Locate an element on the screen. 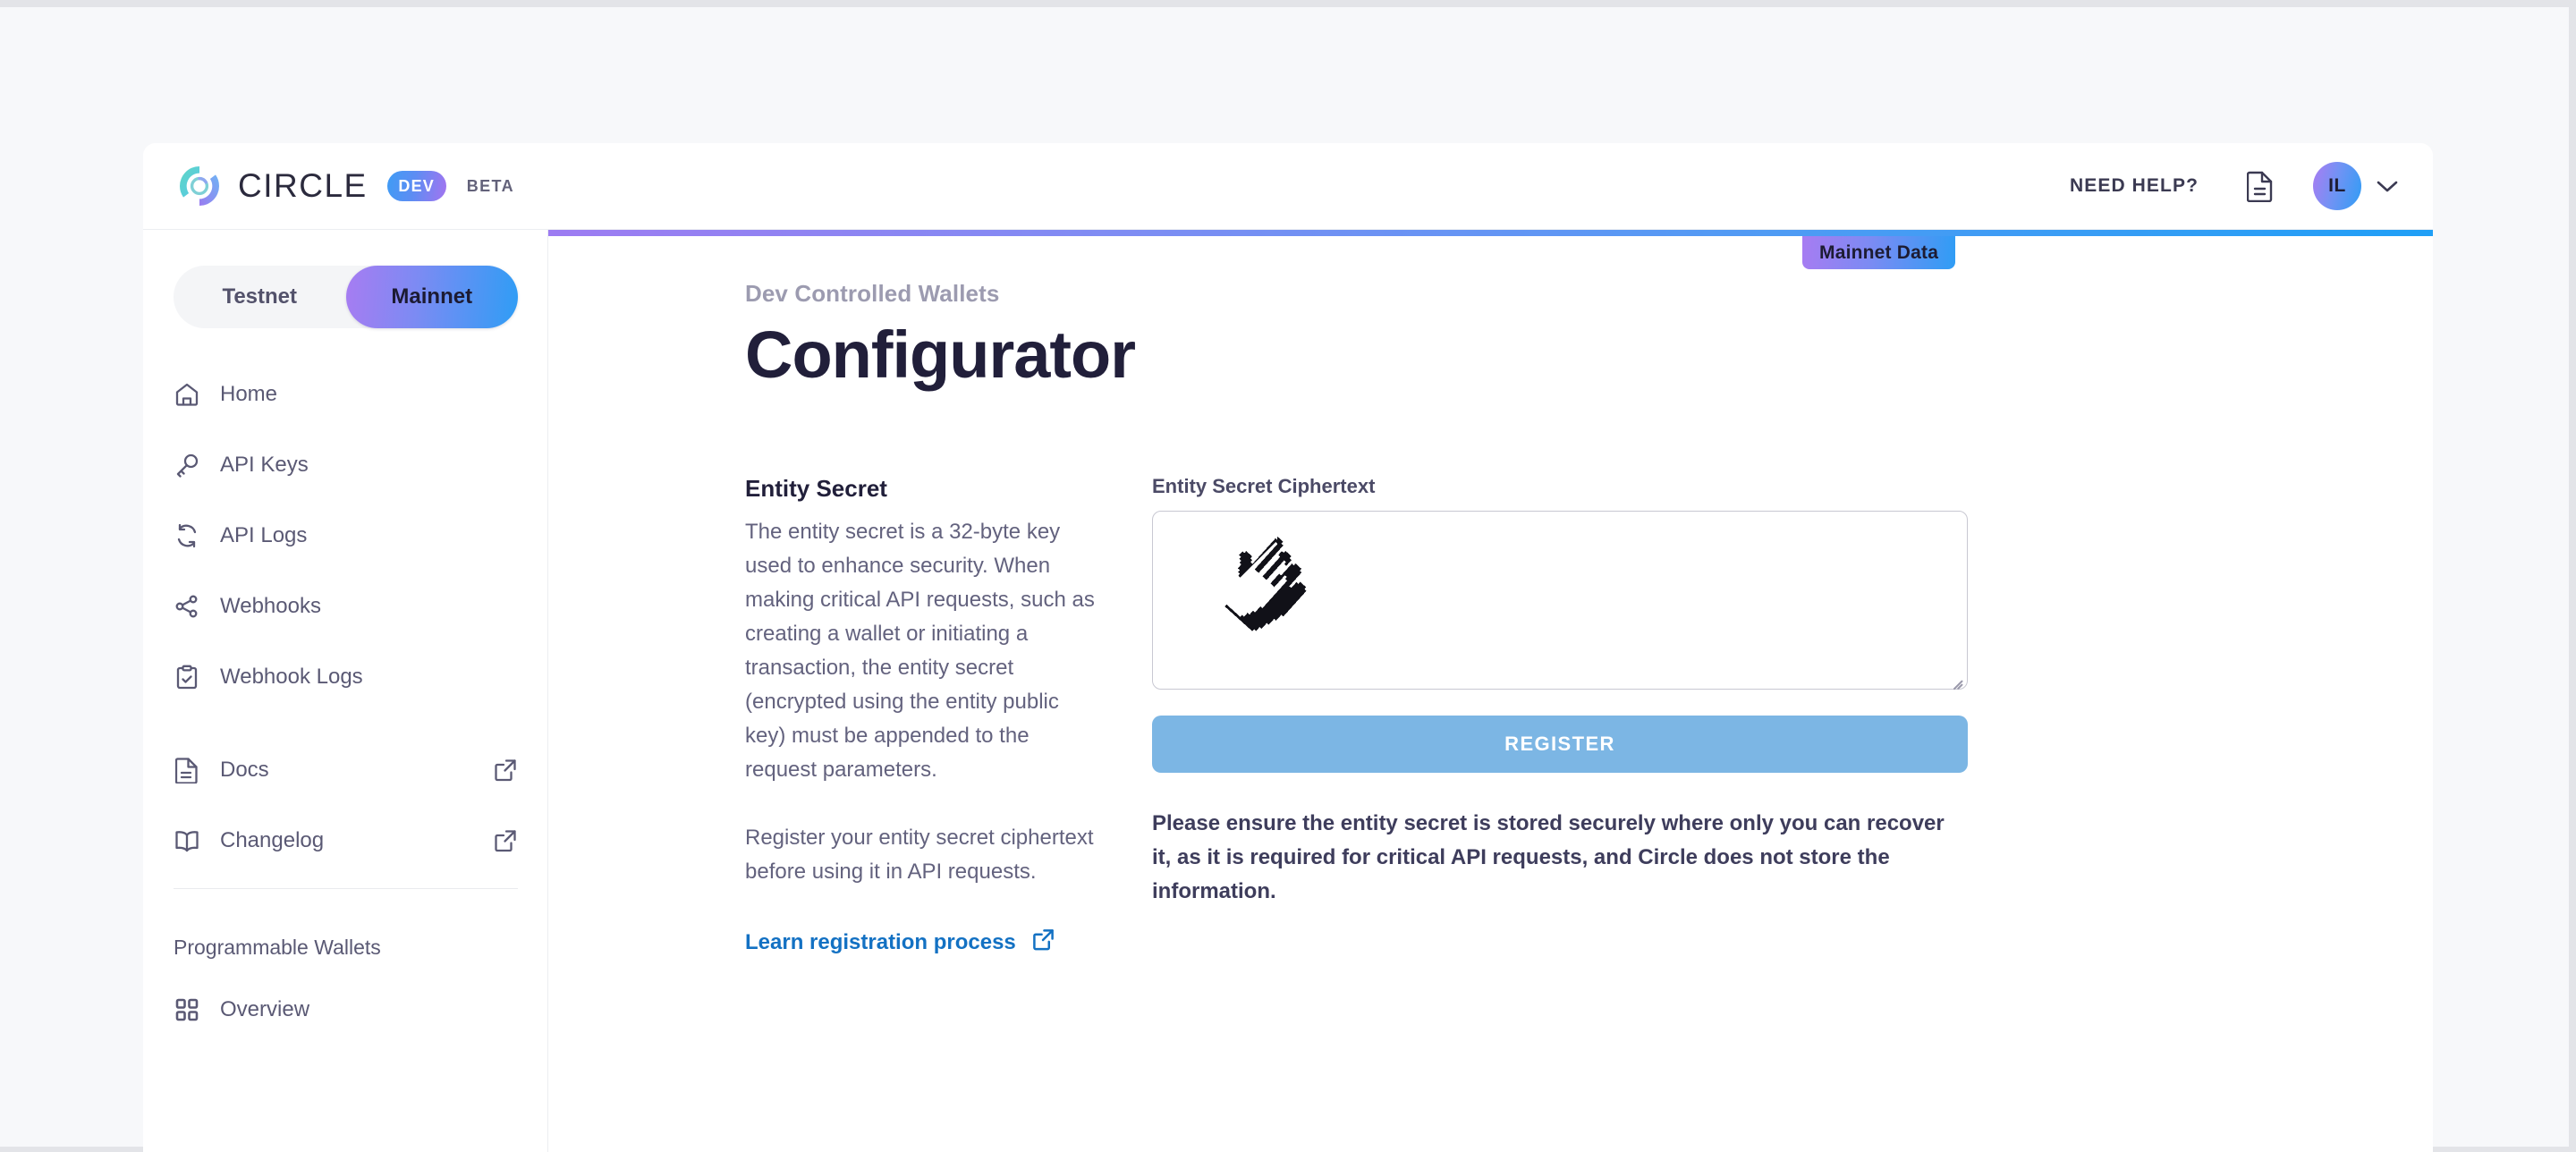 The height and width of the screenshot is (1152, 2576). learn-registration-link: Learn registration process is located at coordinates (900, 942).